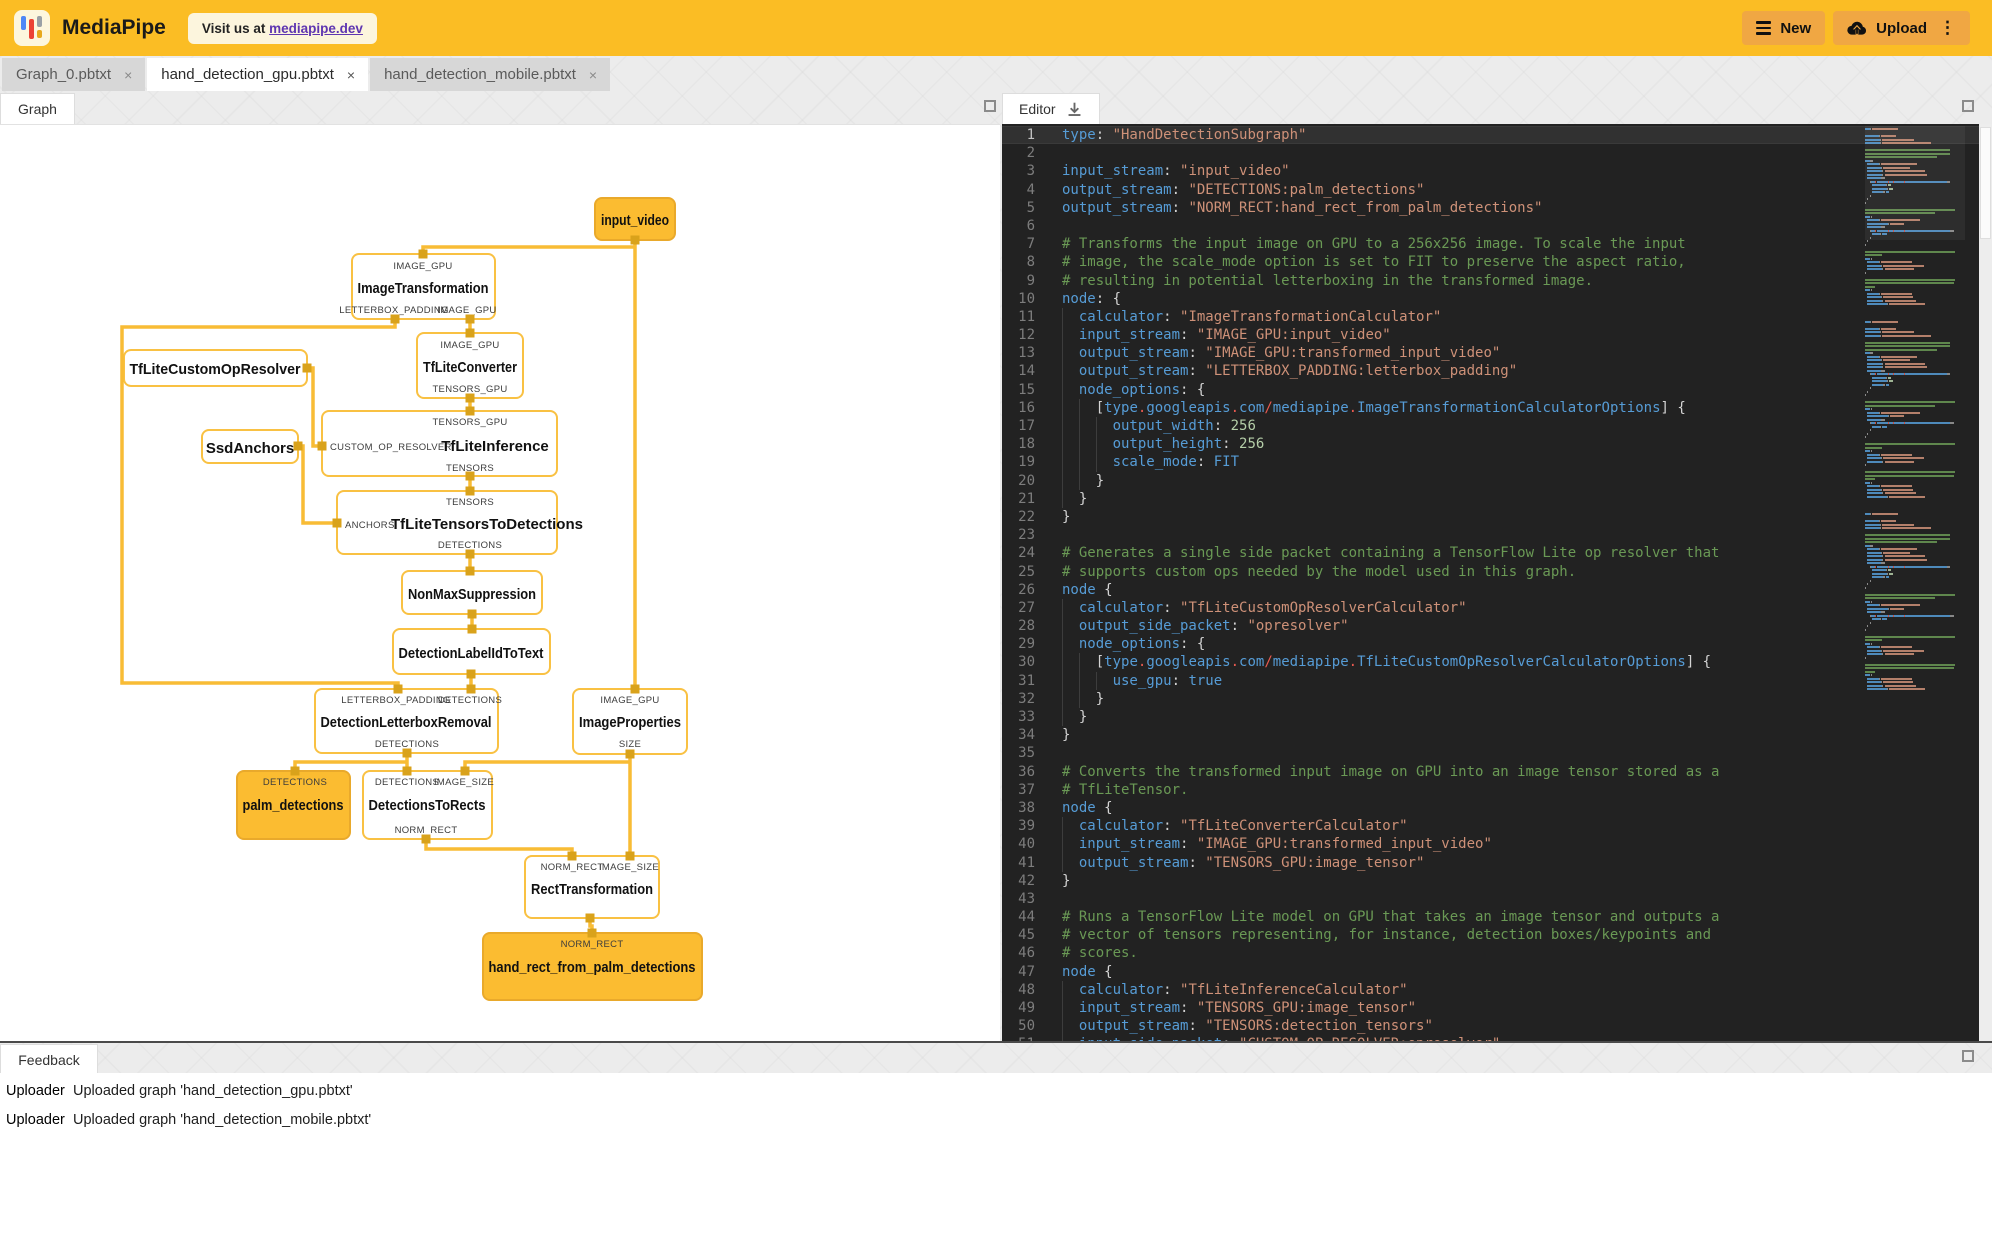  Describe the element at coordinates (592, 966) in the screenshot. I see `graph-node-hand_rect_from_palm_detections: NORM_RECT hand_rect_from_palm_detections` at that location.